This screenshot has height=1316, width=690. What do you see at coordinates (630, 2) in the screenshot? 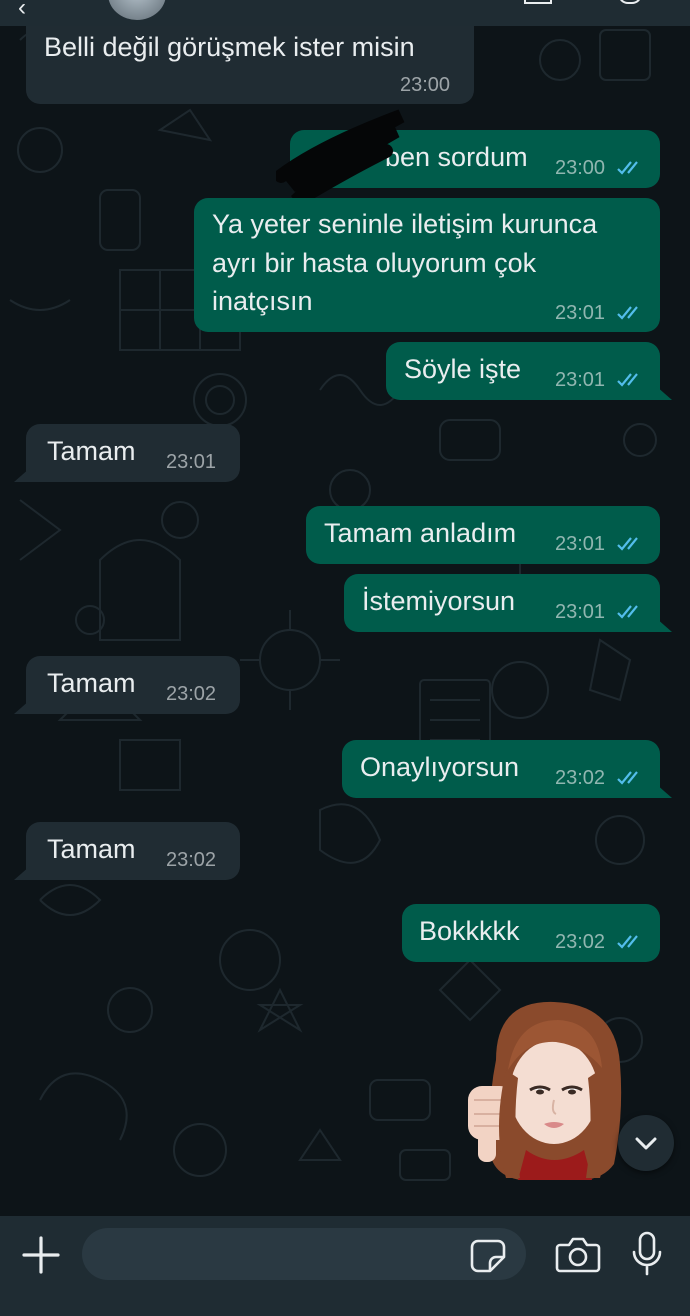
I see `phone-call-icon` at bounding box center [630, 2].